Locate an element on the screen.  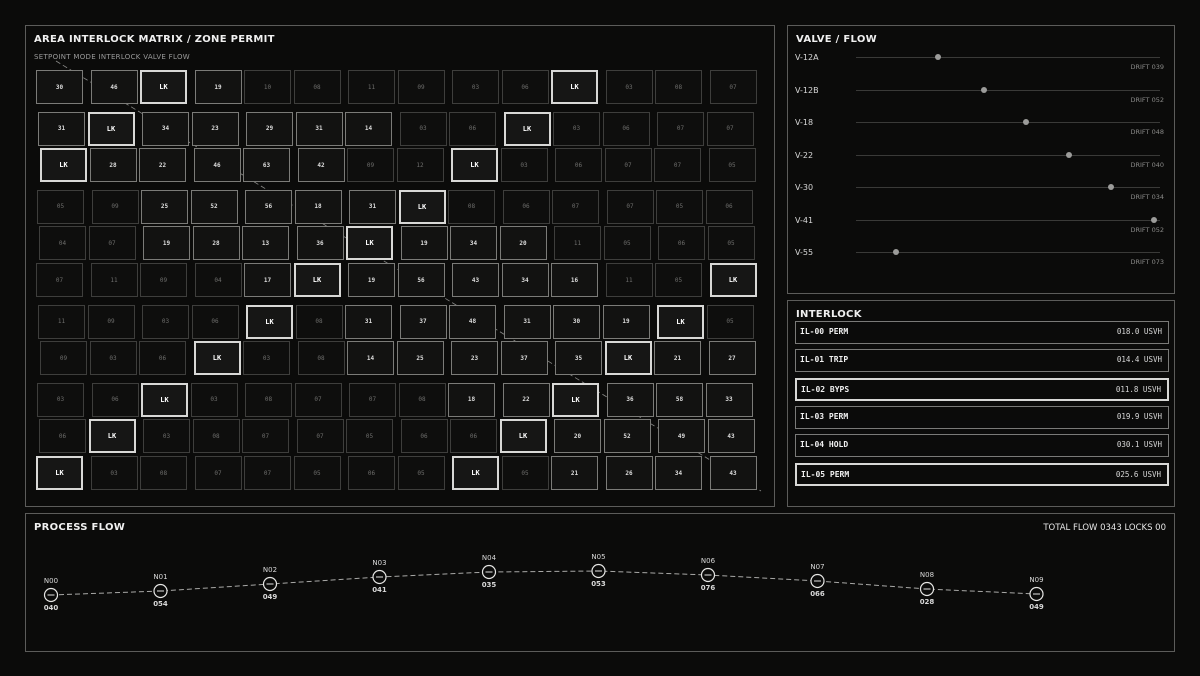
matrix-cell: 34 is located at coordinates (165, 128).